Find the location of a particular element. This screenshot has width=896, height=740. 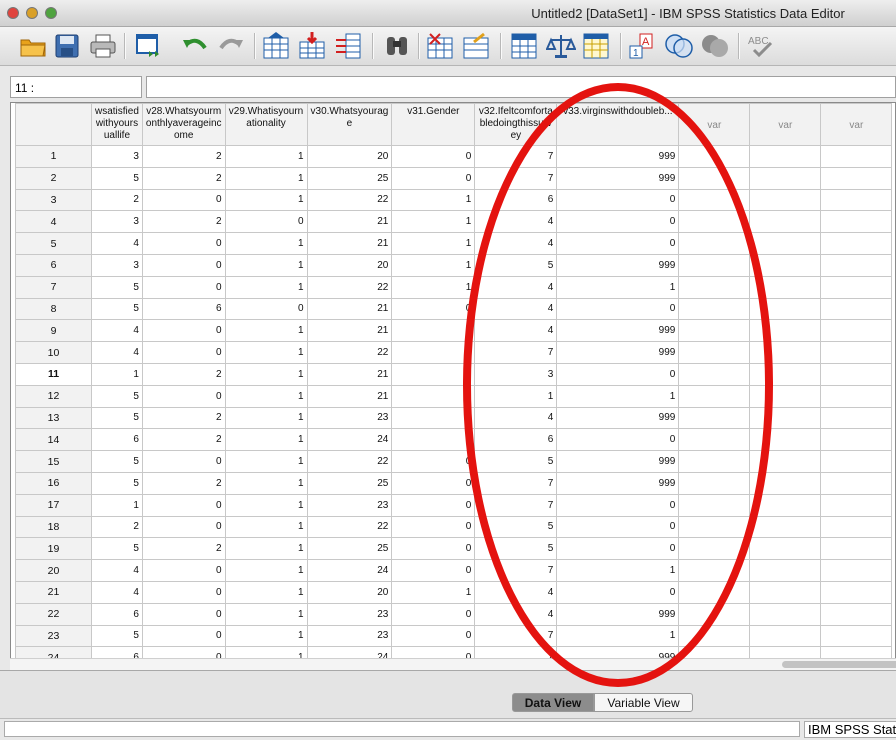

undo-icon is located at coordinates (195, 46).